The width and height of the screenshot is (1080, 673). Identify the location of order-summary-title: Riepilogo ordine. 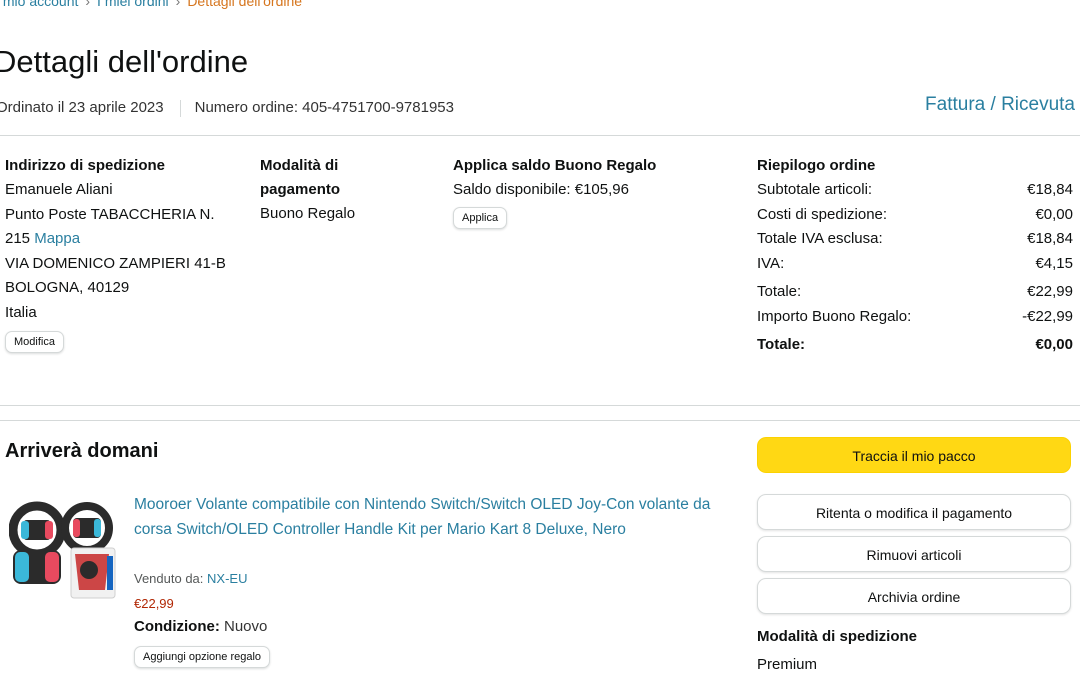
(816, 165).